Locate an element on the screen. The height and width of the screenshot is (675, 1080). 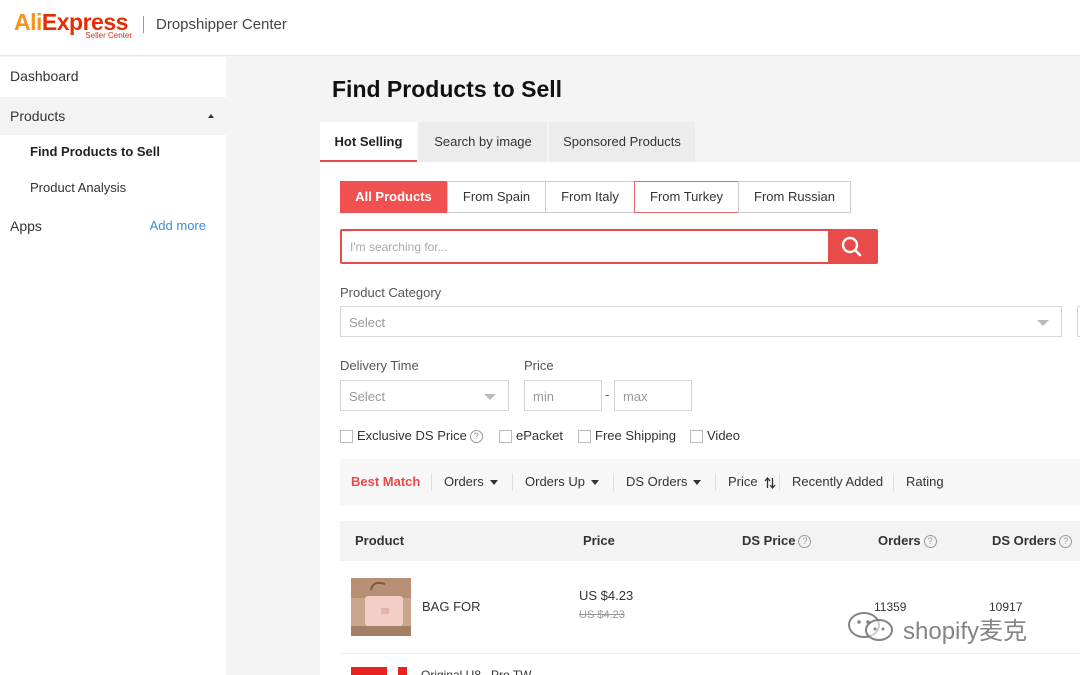
sidebar-item-product-analysis: Product Analysis is located at coordinates (113, 187).